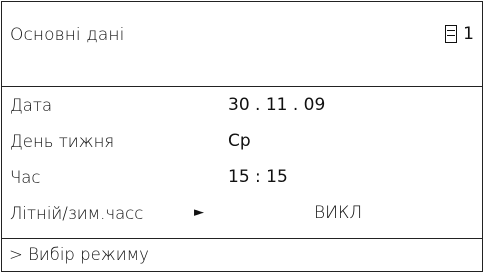 The height and width of the screenshot is (274, 486). I want to click on row-time: Час 15 : 15, so click(242, 178).